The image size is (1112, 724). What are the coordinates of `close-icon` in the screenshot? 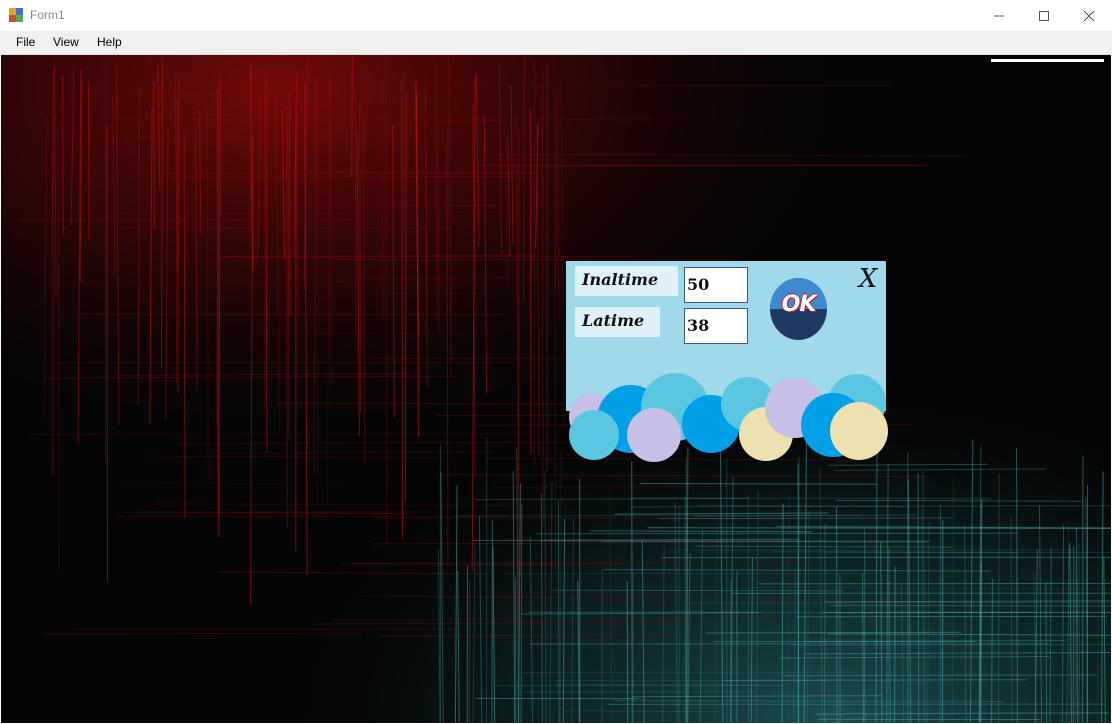 It's located at (1089, 15).